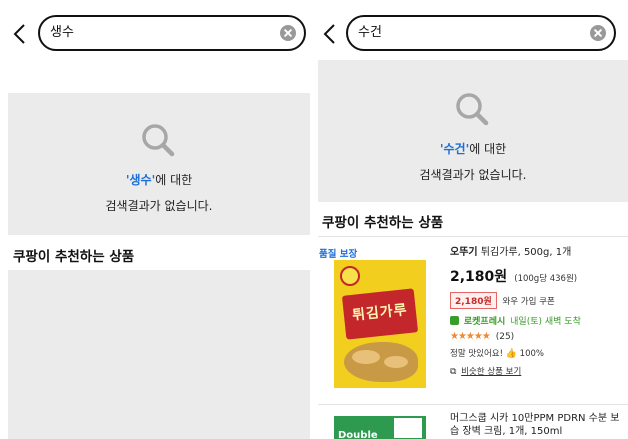 This screenshot has width=628, height=439. Describe the element at coordinates (484, 322) in the screenshot. I see `delivery-label: 로켓프레시` at that location.